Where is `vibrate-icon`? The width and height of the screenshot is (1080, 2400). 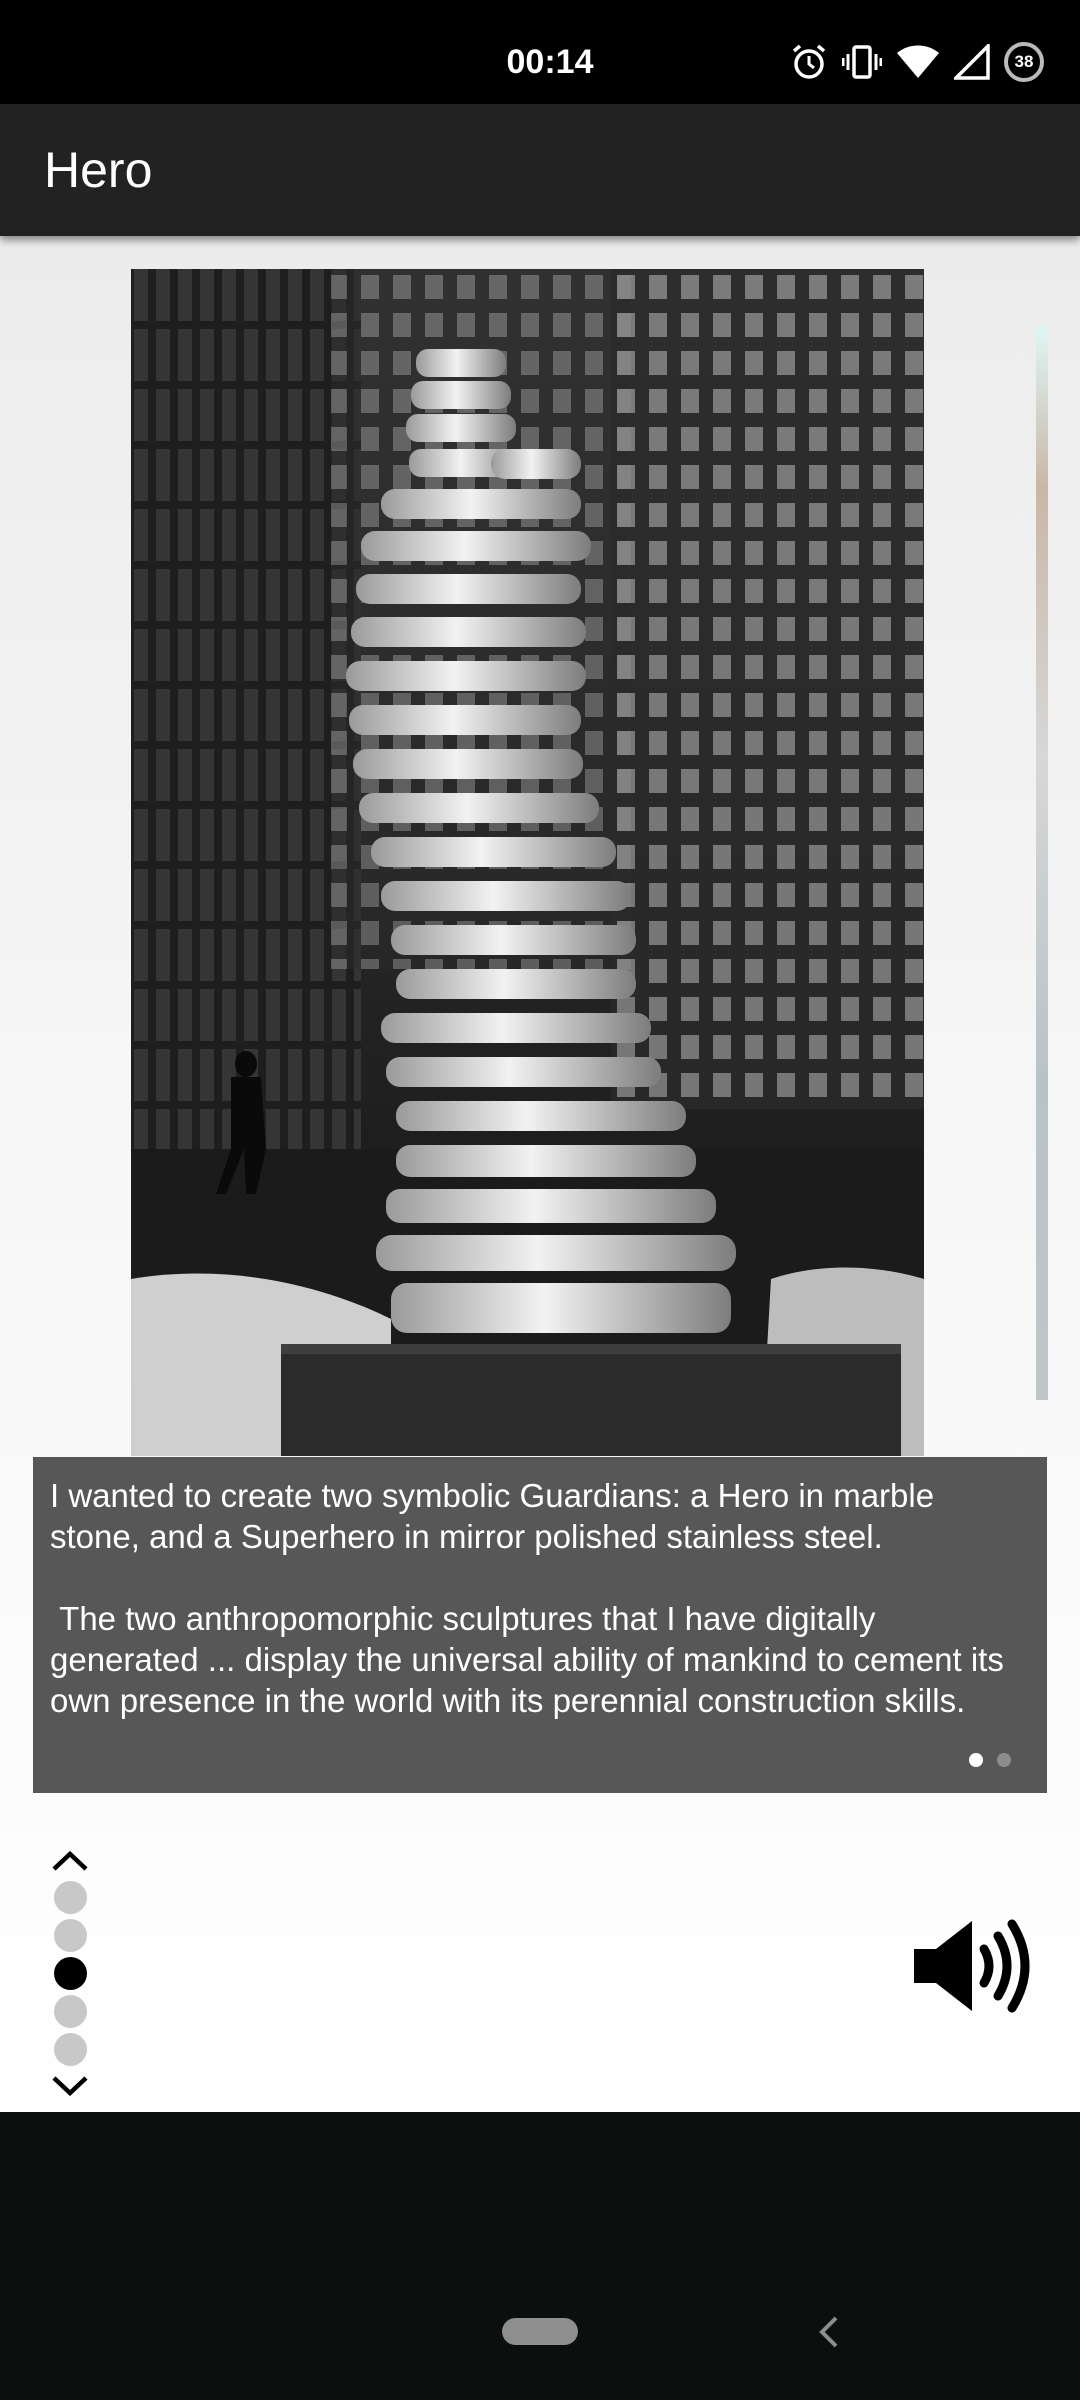 vibrate-icon is located at coordinates (862, 62).